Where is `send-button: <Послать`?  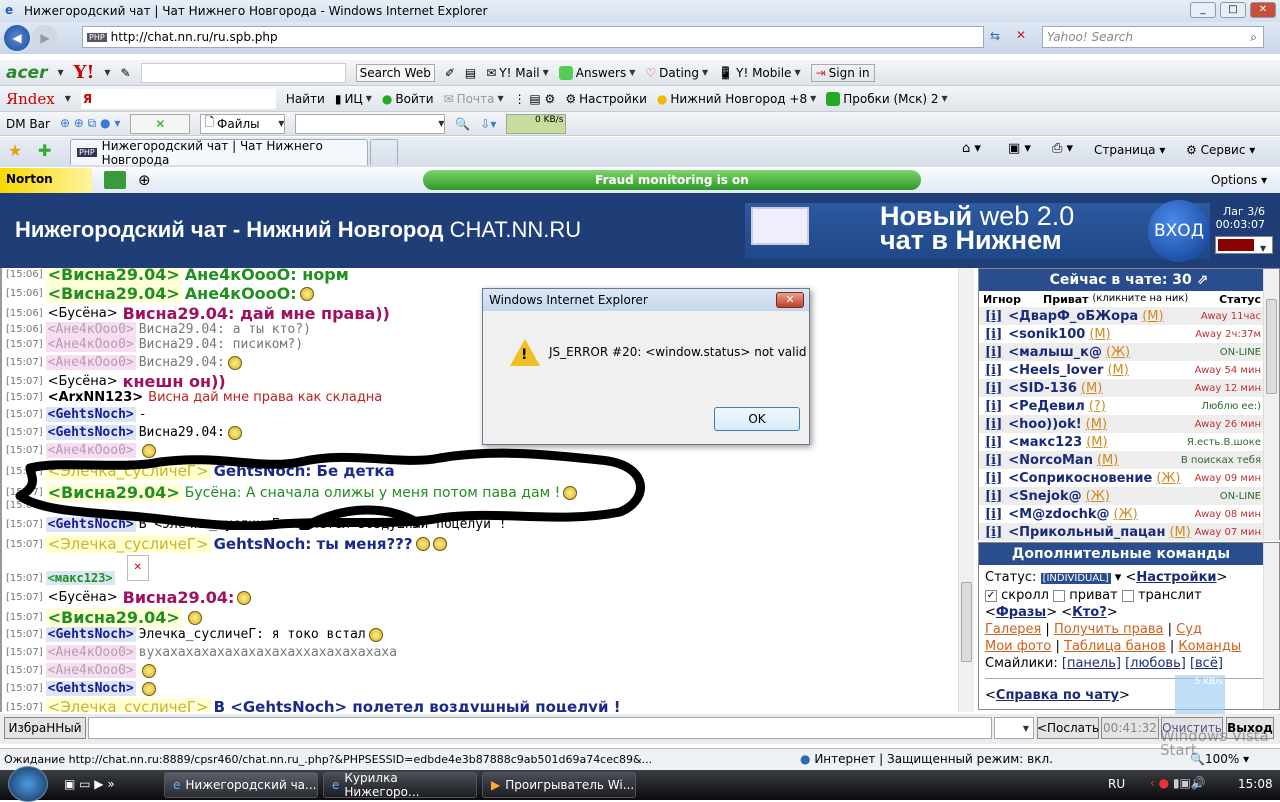
send-button: <Послать is located at coordinates (1068, 728).